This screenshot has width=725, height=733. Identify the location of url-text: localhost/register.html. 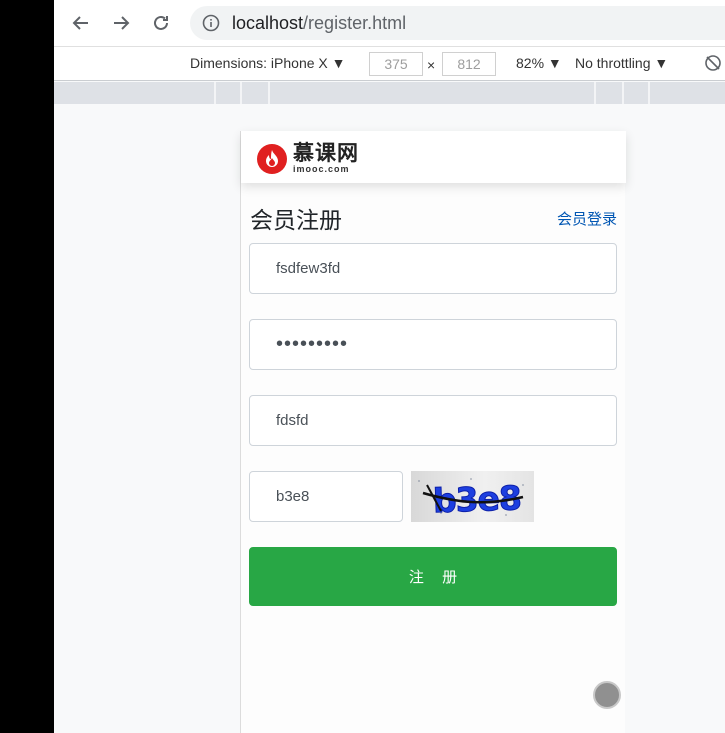
(319, 23).